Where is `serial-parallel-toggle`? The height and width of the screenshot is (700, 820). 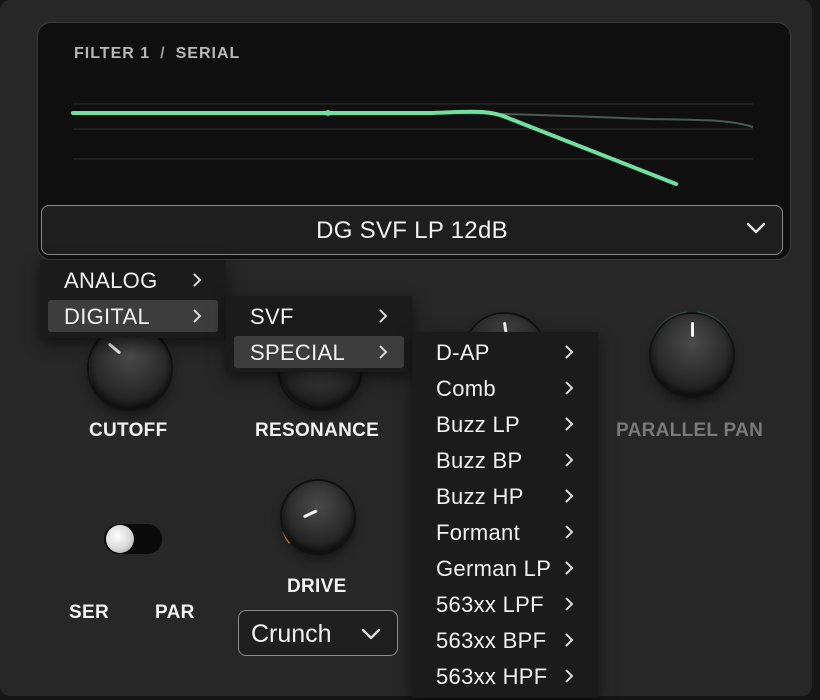
serial-parallel-toggle is located at coordinates (133, 539).